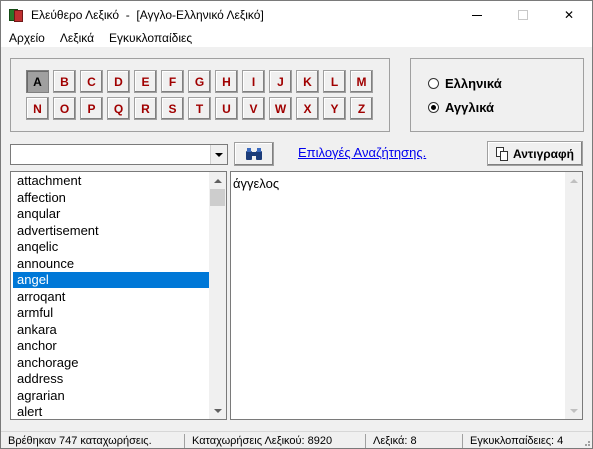 The image size is (593, 449). I want to click on status-entries: Καταχωρήσεις Λεξικού: 8920, so click(258, 441).